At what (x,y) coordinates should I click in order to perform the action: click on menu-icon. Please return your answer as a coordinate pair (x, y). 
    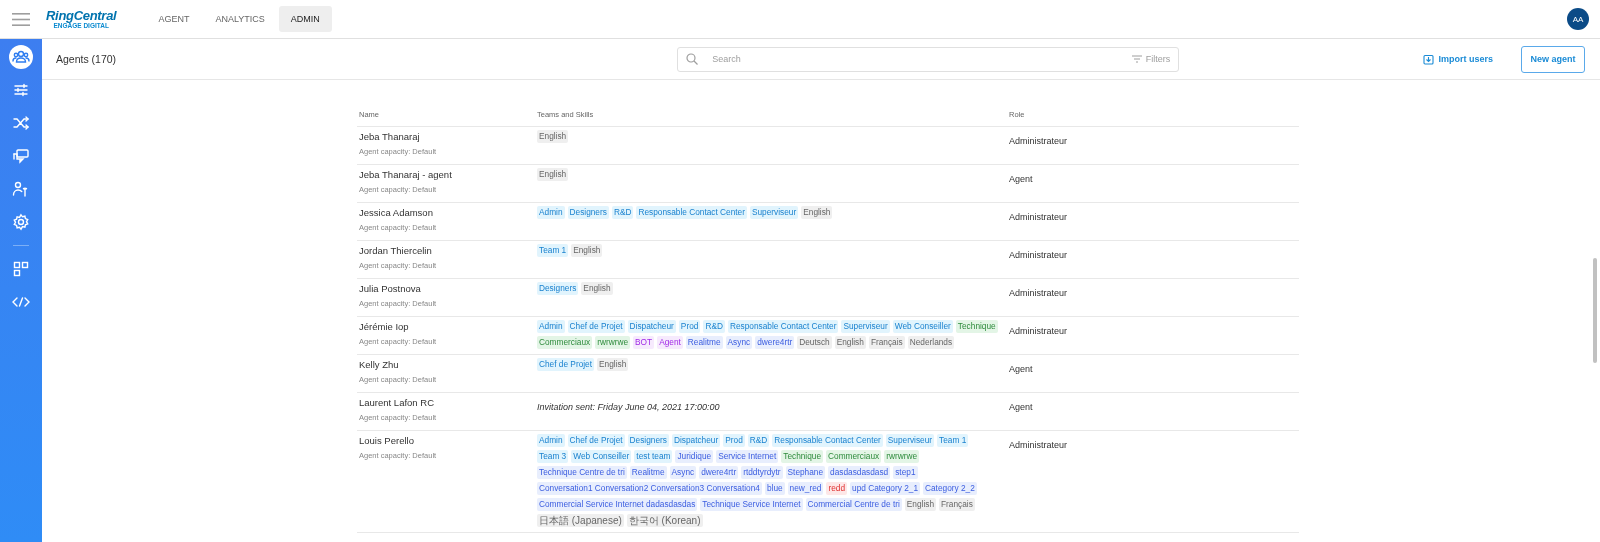
    Looking at the image, I should click on (21, 19).